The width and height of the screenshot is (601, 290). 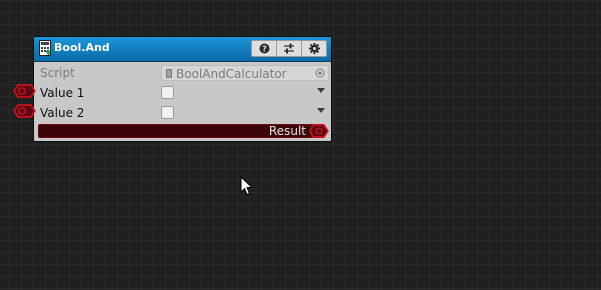 I want to click on node-header: Bool.And ?, so click(x=182, y=49).